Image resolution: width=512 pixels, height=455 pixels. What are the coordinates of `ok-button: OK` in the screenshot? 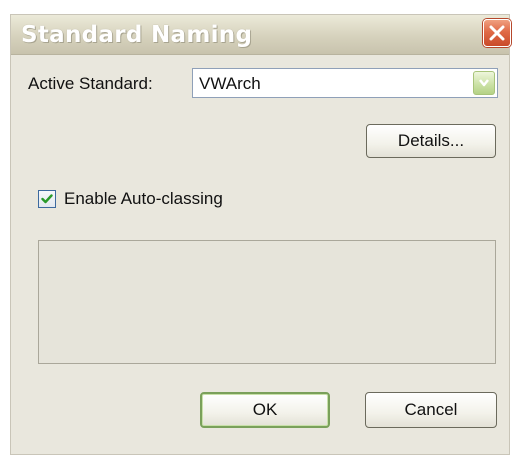 It's located at (265, 410).